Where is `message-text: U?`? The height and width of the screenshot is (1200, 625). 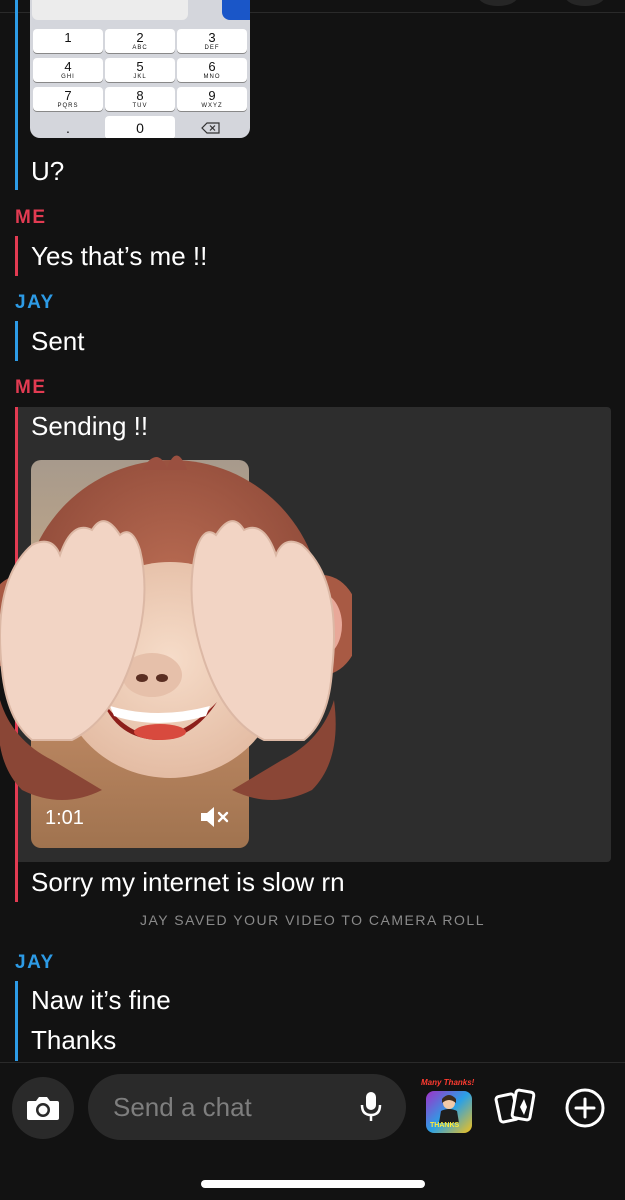 message-text: U? is located at coordinates (48, 171).